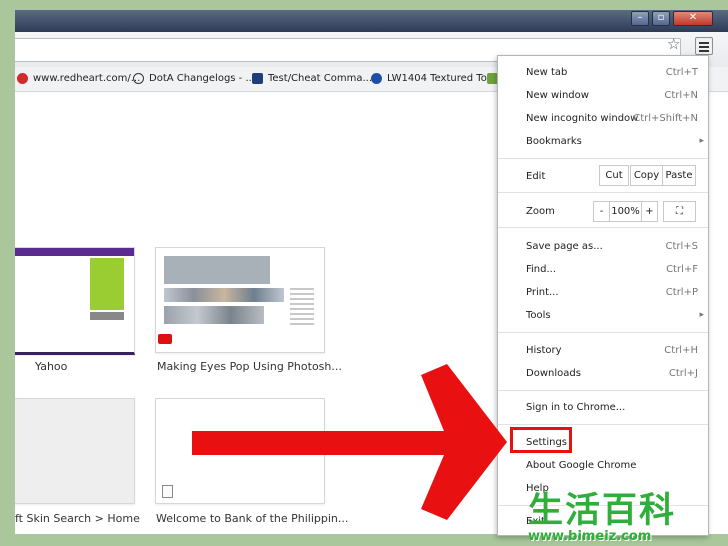 The height and width of the screenshot is (546, 728). I want to click on arrow-shape, so click(349, 442).